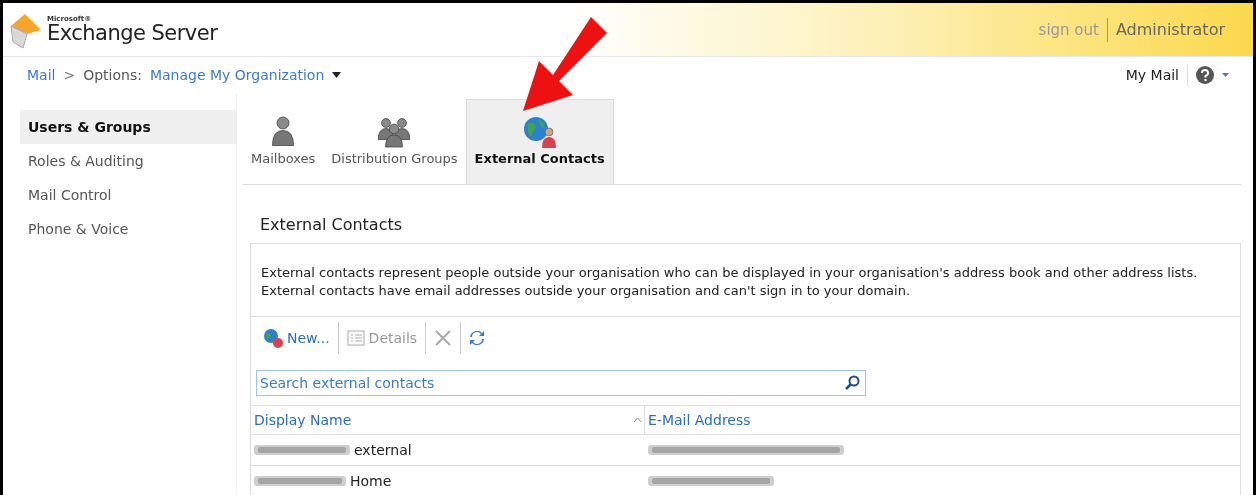 This screenshot has height=495, width=1256. I want to click on breadcrumb-label: Options:, so click(112, 75).